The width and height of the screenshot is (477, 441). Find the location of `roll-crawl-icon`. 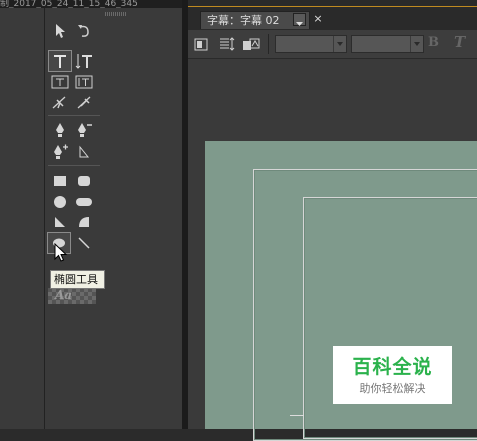

roll-crawl-icon is located at coordinates (227, 44).